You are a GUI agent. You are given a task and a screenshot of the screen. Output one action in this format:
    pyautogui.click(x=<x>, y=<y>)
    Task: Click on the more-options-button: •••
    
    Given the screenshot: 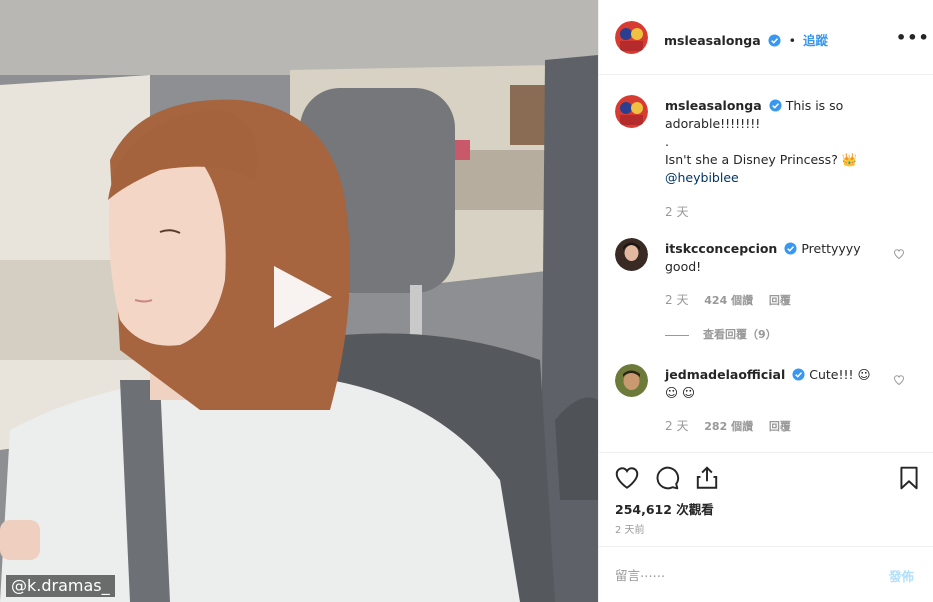 What is the action you would take?
    pyautogui.click(x=912, y=37)
    